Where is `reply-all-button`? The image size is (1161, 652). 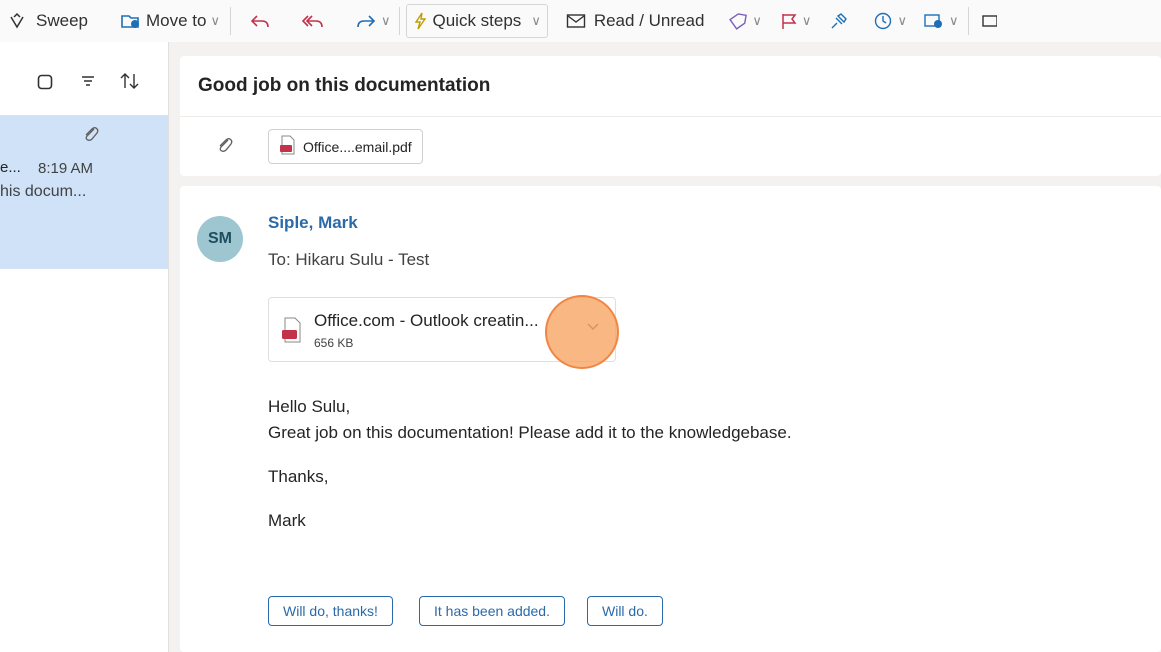 reply-all-button is located at coordinates (313, 21).